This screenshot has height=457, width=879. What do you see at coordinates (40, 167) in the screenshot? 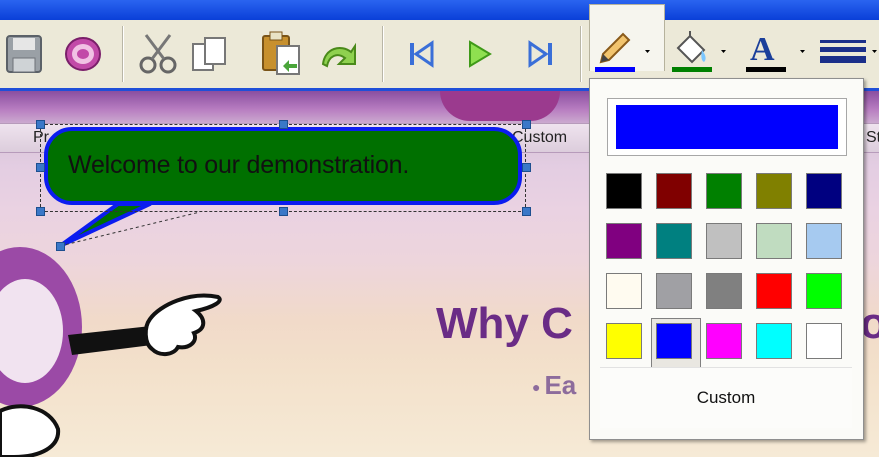
I see `resize-handle-w` at bounding box center [40, 167].